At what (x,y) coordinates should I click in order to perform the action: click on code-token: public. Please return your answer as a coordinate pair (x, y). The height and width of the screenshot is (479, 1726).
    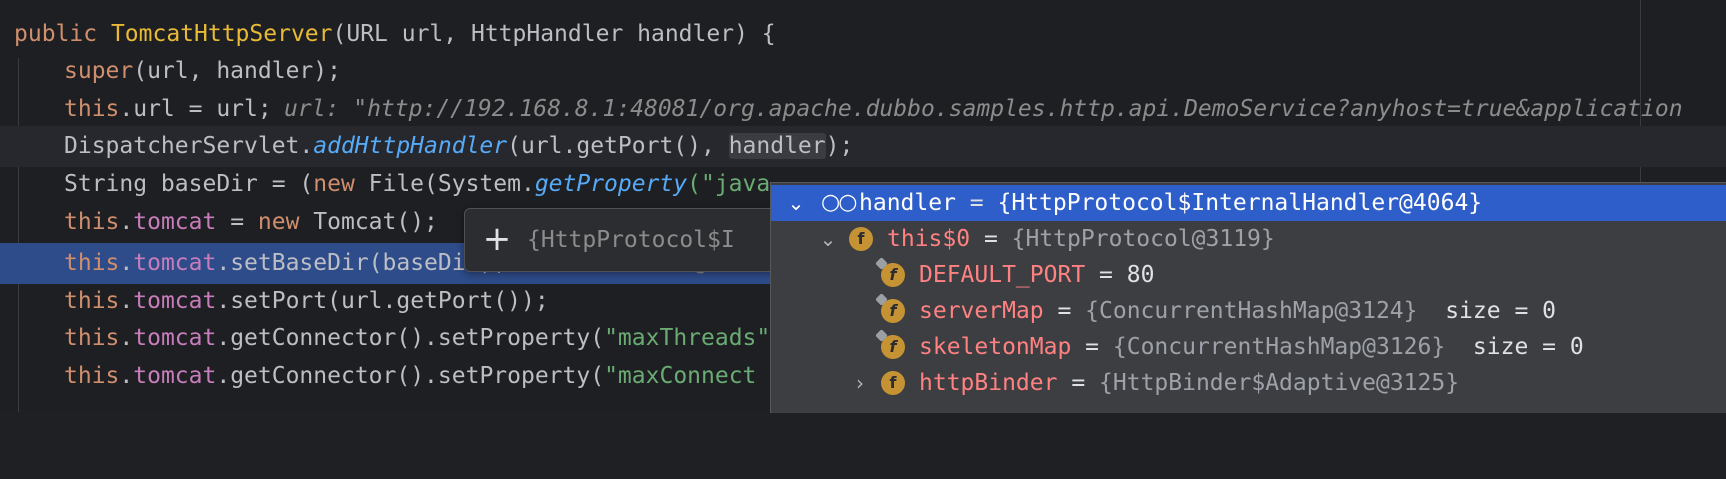
    Looking at the image, I should click on (62, 34).